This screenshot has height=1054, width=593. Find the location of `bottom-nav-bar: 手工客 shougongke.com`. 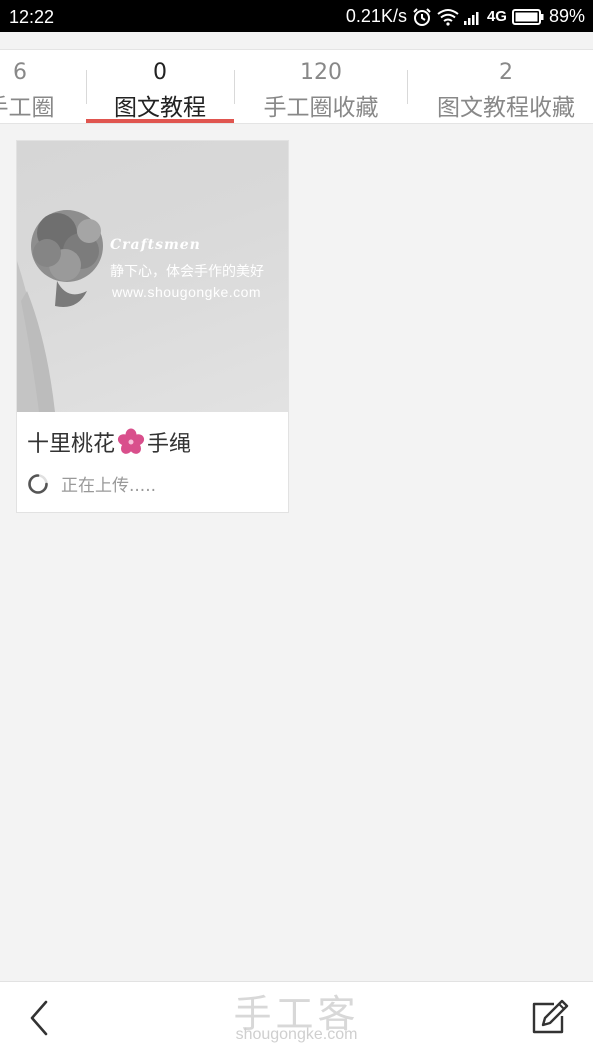

bottom-nav-bar: 手工客 shougongke.com is located at coordinates (296, 1017).